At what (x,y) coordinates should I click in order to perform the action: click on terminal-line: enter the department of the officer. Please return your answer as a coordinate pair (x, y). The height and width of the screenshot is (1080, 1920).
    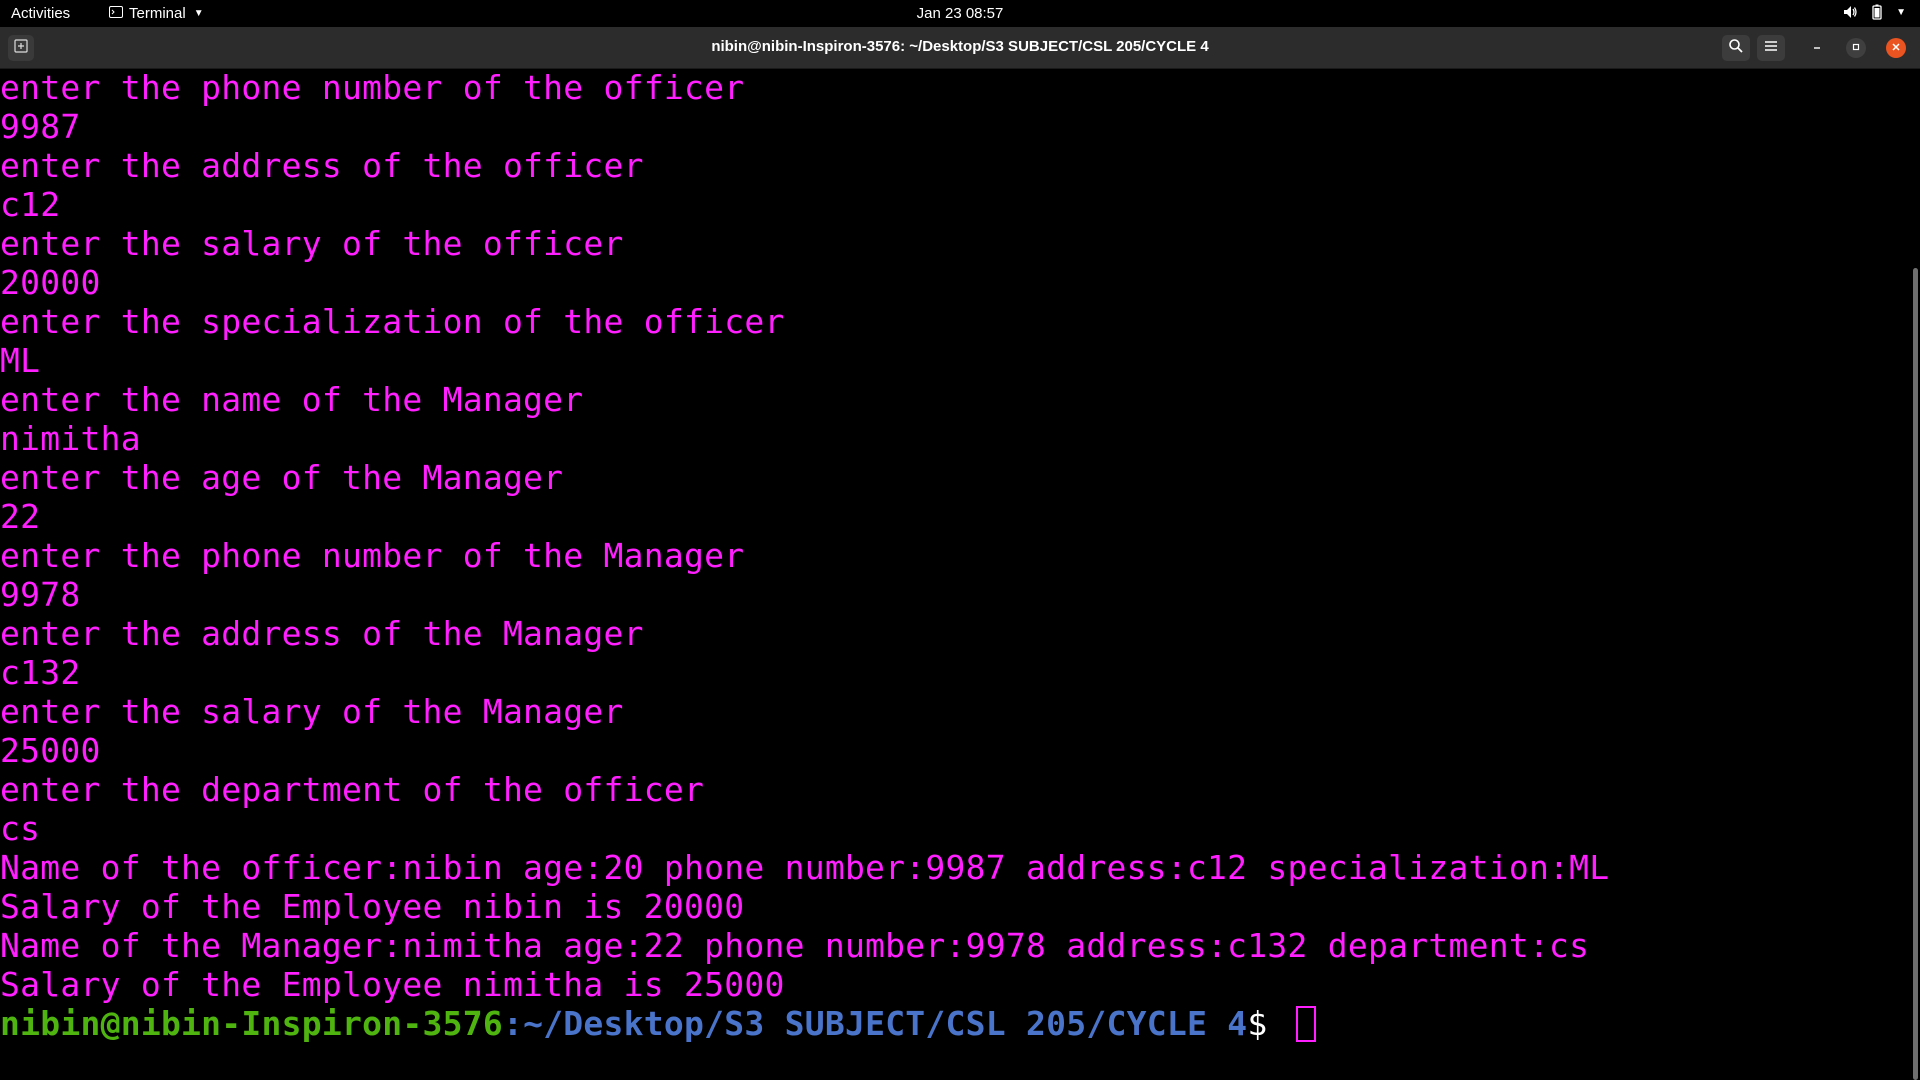
    Looking at the image, I should click on (352, 789).